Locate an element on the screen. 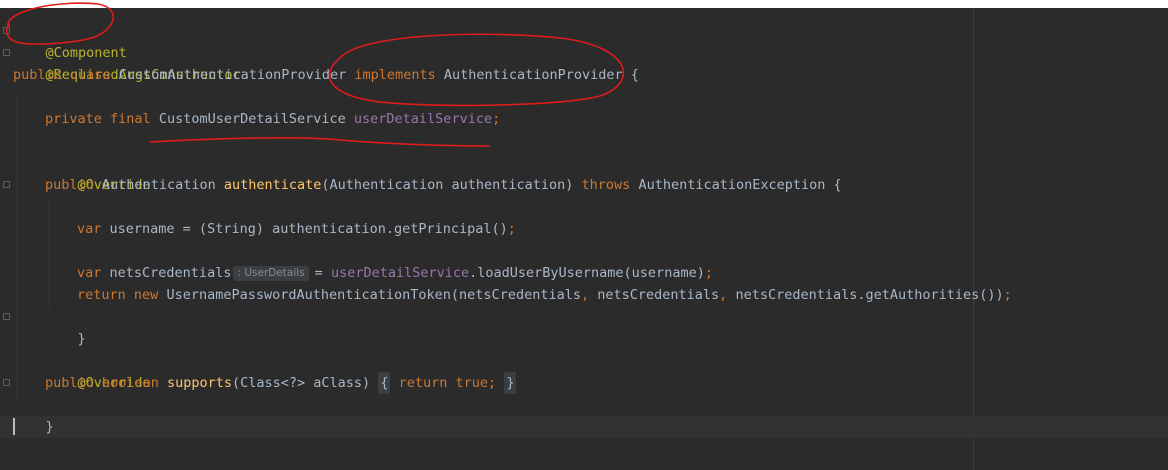 Image resolution: width=1168 pixels, height=470 pixels. right-margin-guide is located at coordinates (973, 239).